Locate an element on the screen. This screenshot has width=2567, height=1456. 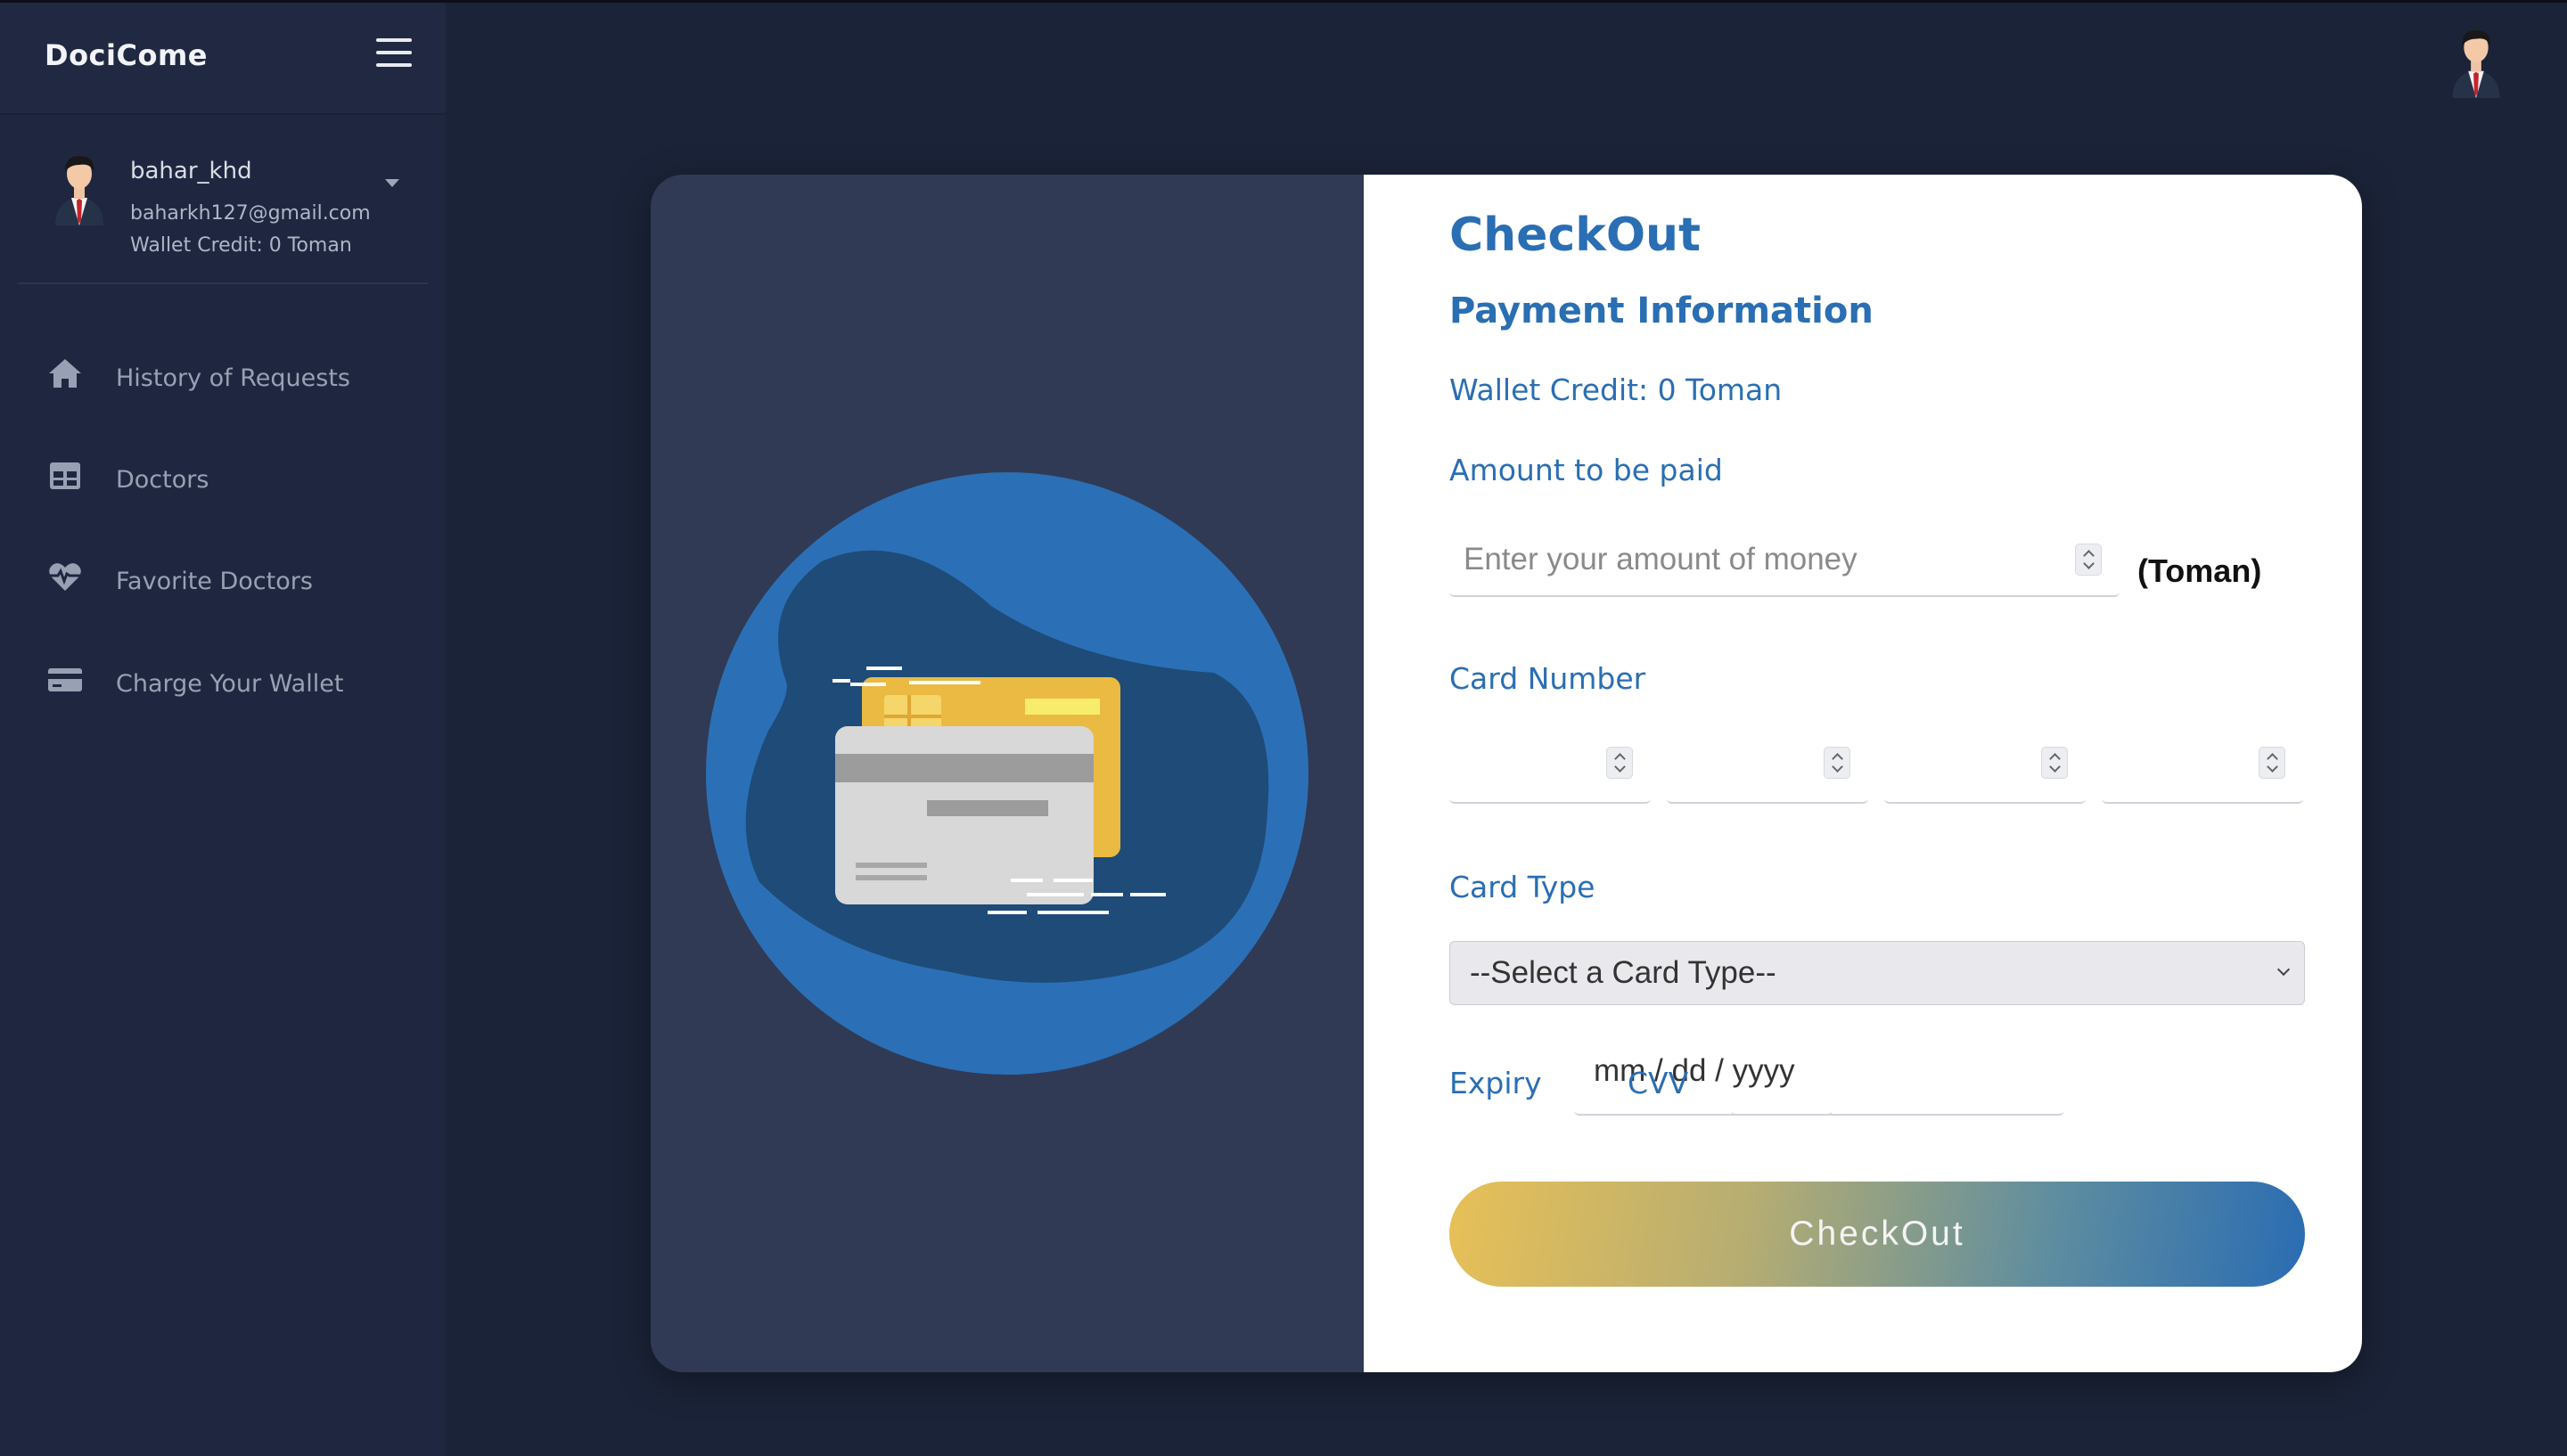
sidebar-item-label: Doctors is located at coordinates (162, 480).